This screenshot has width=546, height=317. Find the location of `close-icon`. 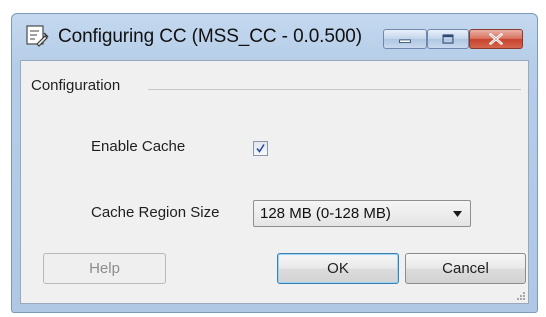

close-icon is located at coordinates (496, 39).